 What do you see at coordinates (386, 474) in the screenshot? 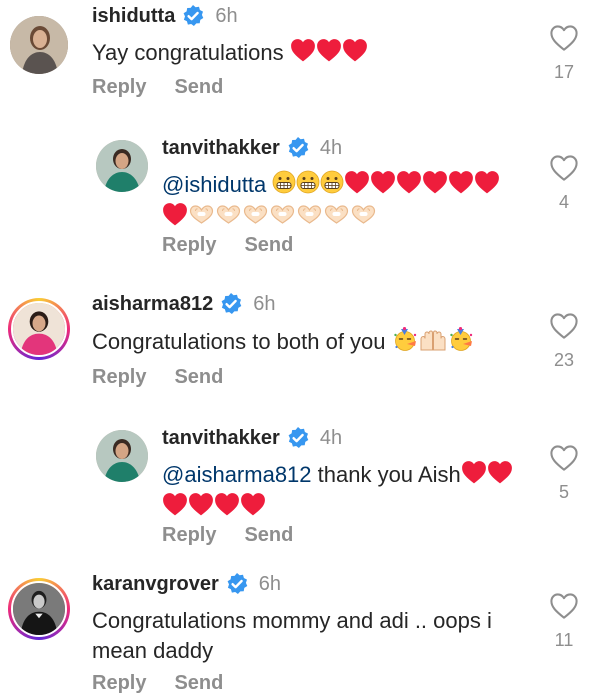
I see `comment-text-content: thank you Aish` at bounding box center [386, 474].